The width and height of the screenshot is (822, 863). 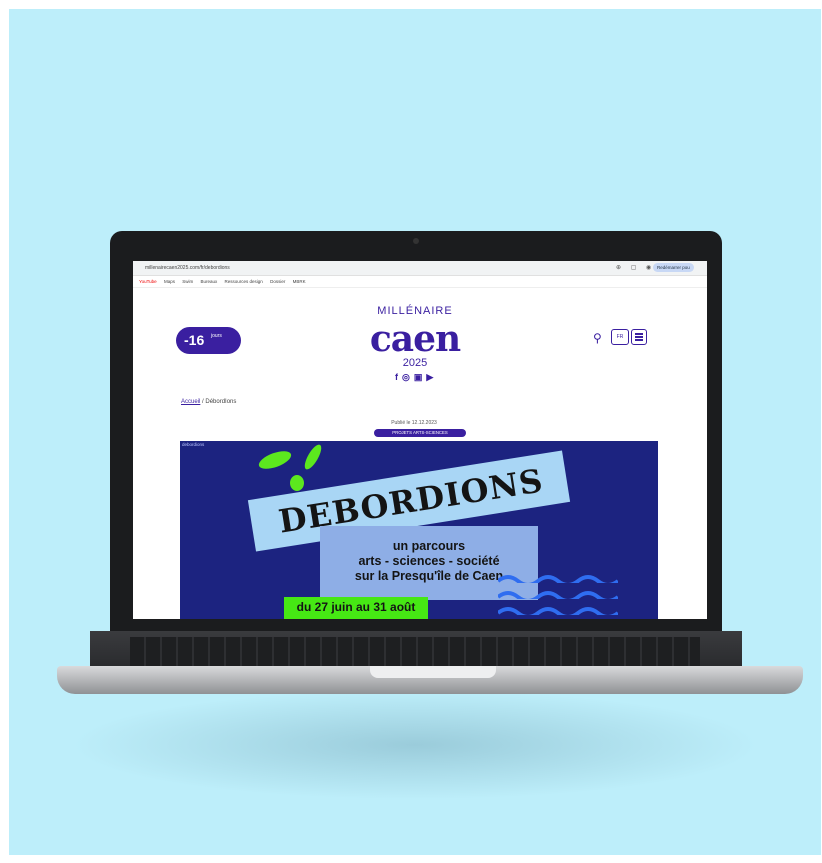 What do you see at coordinates (408, 377) in the screenshot?
I see `instagram-icon: ◎` at bounding box center [408, 377].